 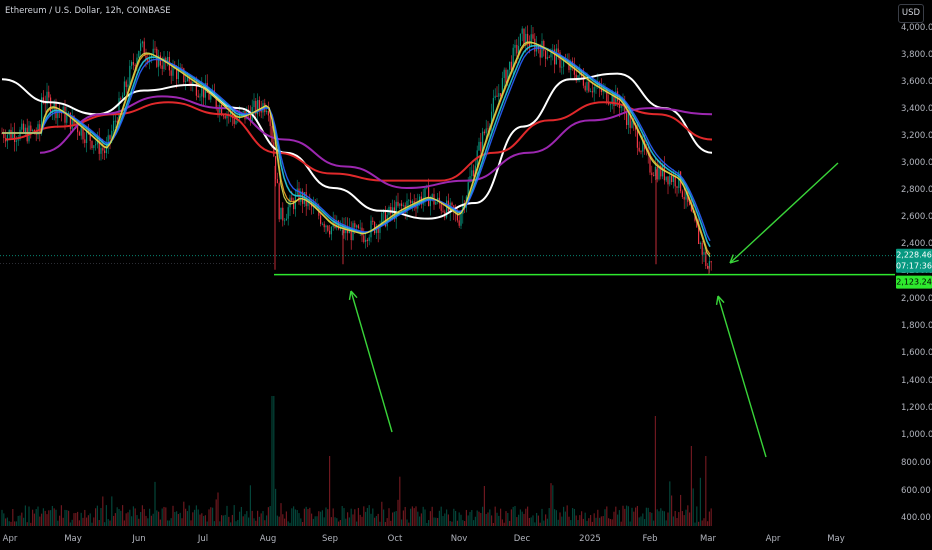 I want to click on time-tick-label: May, so click(x=836, y=539).